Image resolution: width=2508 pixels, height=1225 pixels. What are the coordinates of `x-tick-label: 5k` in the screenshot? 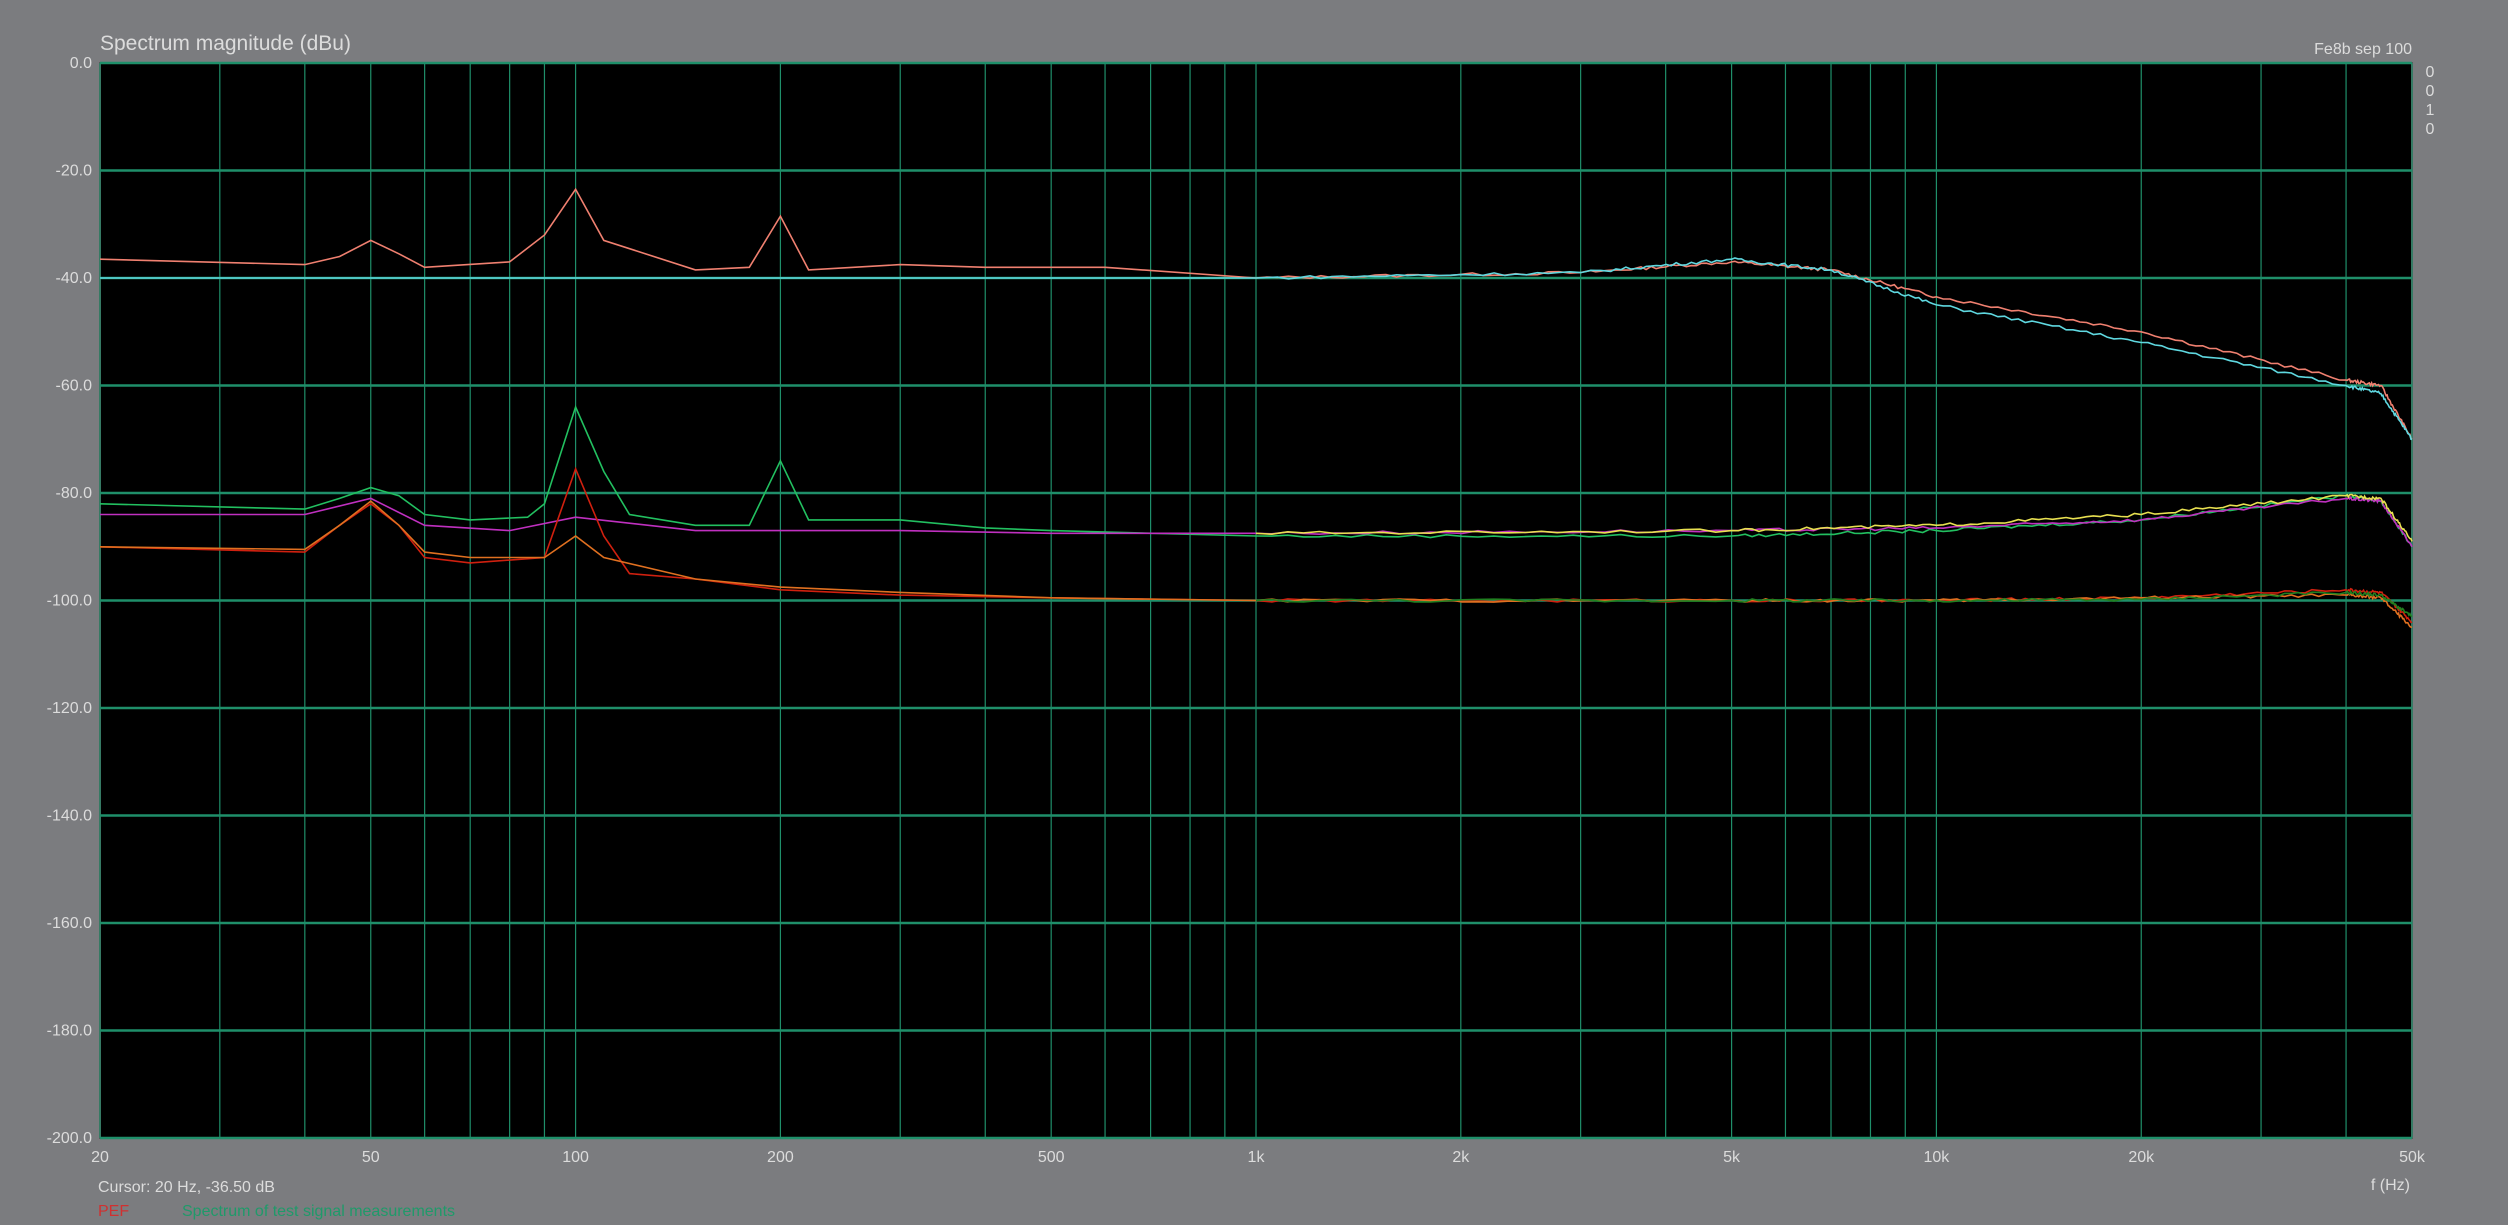 It's located at (1732, 1157).